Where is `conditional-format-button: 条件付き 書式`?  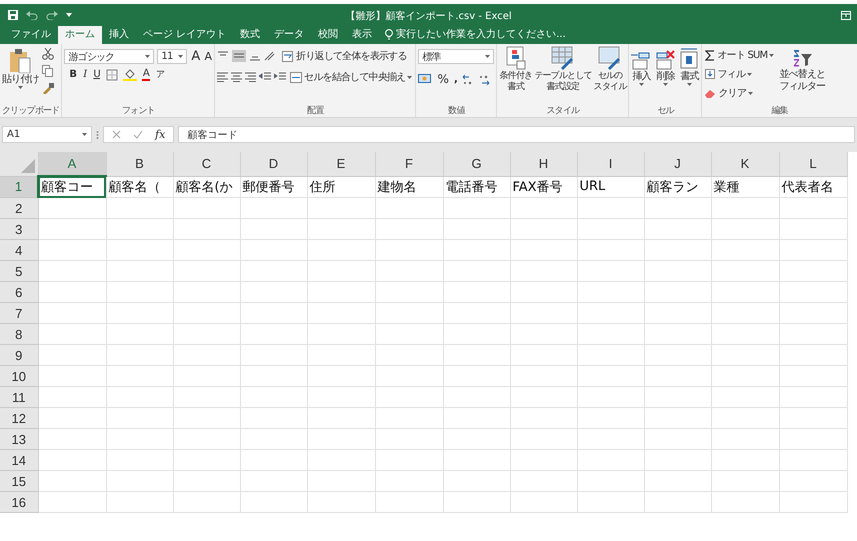
conditional-format-button: 条件付き 書式 is located at coordinates (515, 75).